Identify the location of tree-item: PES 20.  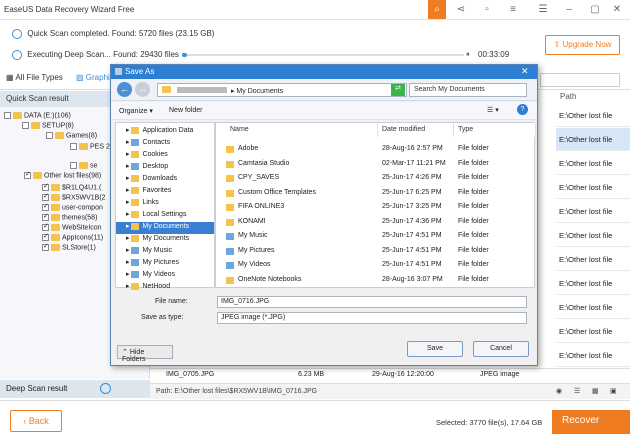
(92, 146).